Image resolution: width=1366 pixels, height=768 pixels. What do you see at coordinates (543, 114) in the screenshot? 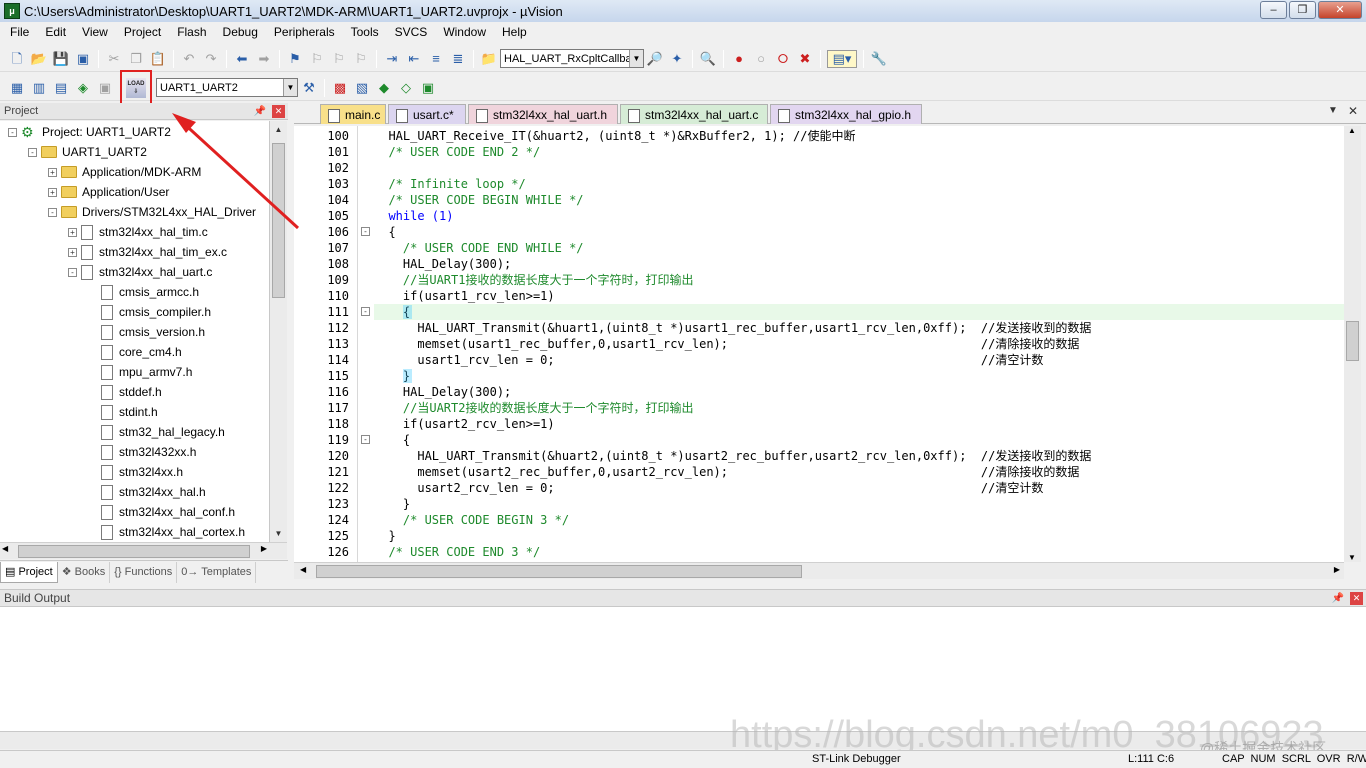
I see `editor-tab-hal-uart-h: stm32l4xx_hal_uart.h` at bounding box center [543, 114].